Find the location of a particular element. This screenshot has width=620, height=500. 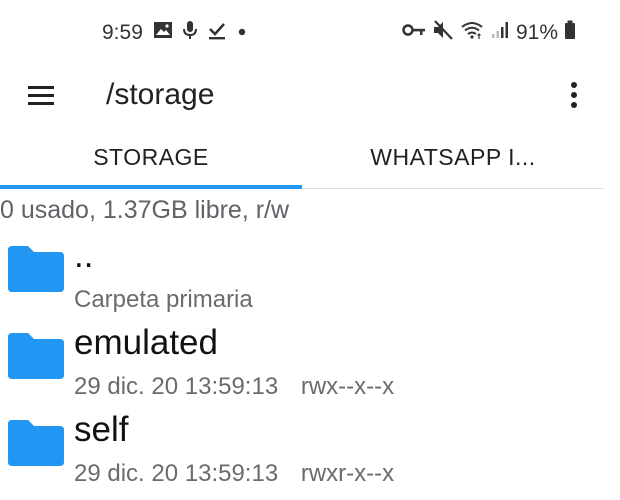

signal-icon is located at coordinates (500, 32).